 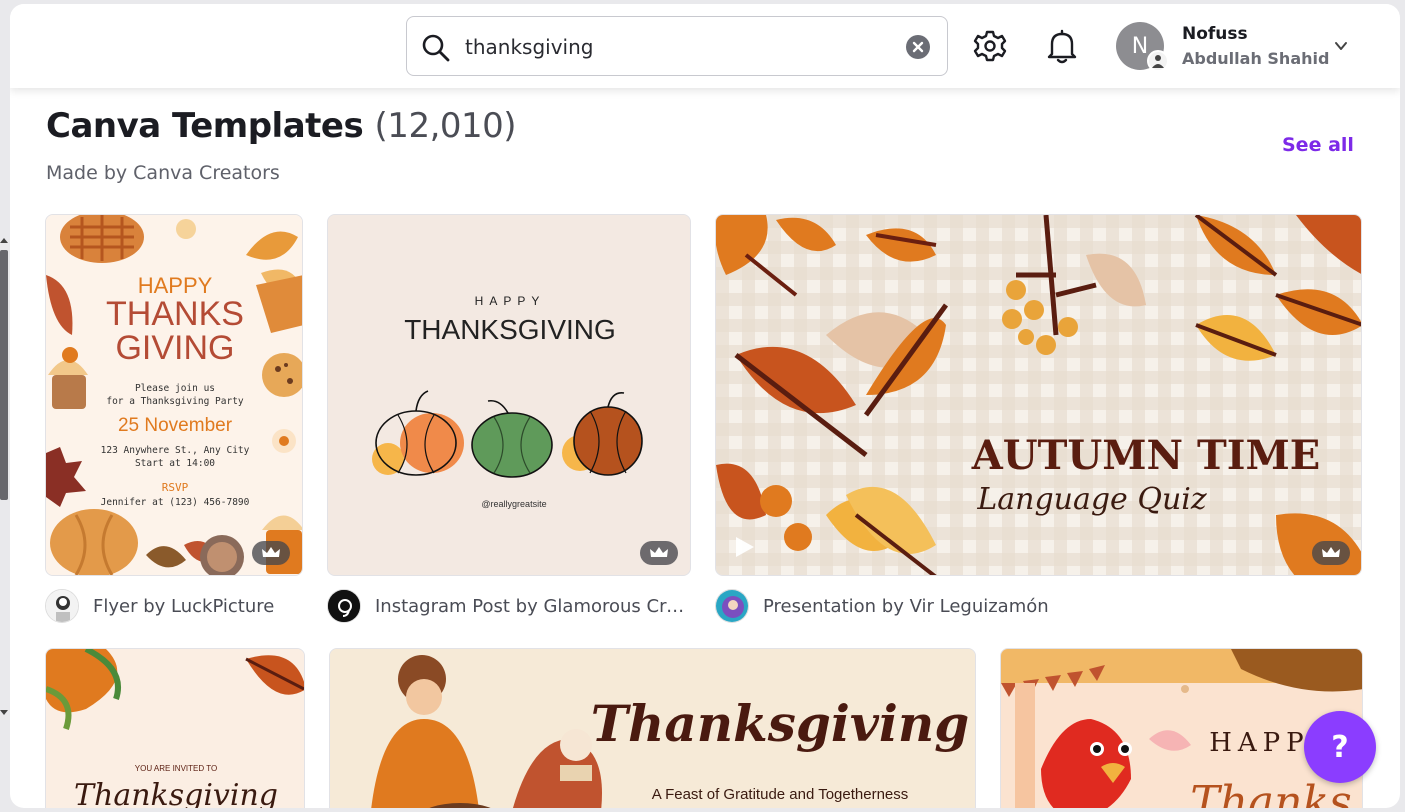 What do you see at coordinates (175, 502) in the screenshot?
I see `flyer-contact: Jennifer at (123) 456-7890` at bounding box center [175, 502].